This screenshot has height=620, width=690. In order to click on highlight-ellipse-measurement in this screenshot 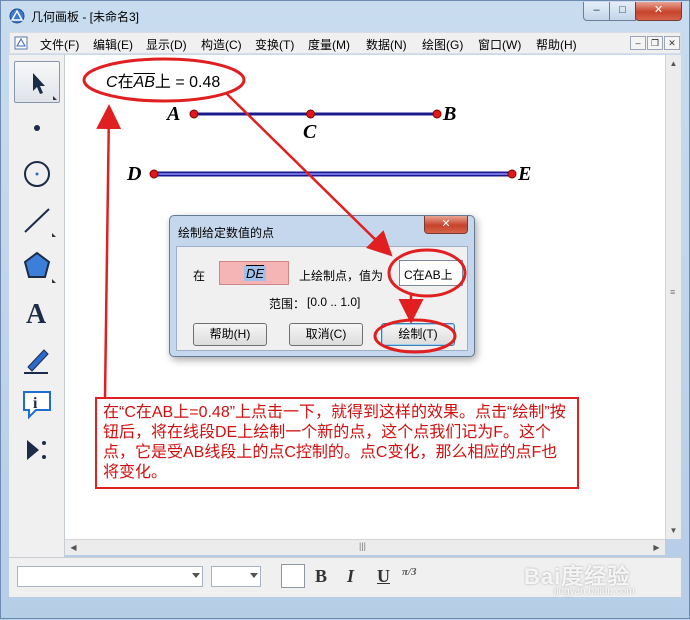, I will do `click(164, 80)`.